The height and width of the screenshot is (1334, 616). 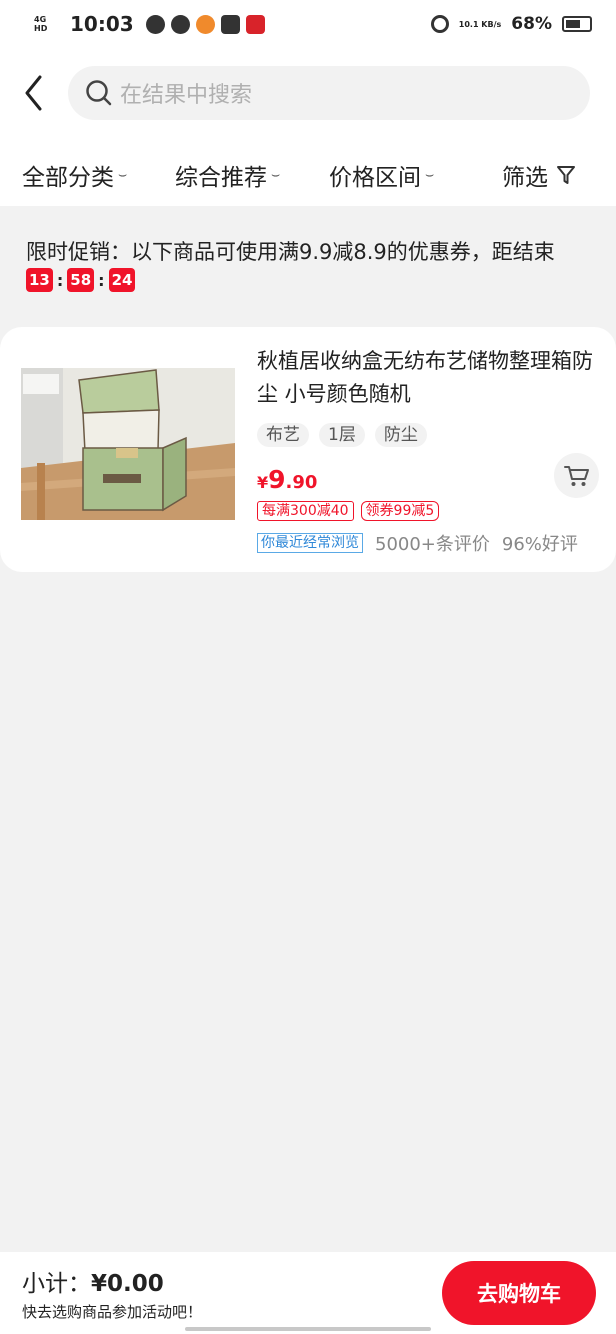 I want to click on product-coupons: 每满300减40 领券99减5, so click(x=348, y=511).